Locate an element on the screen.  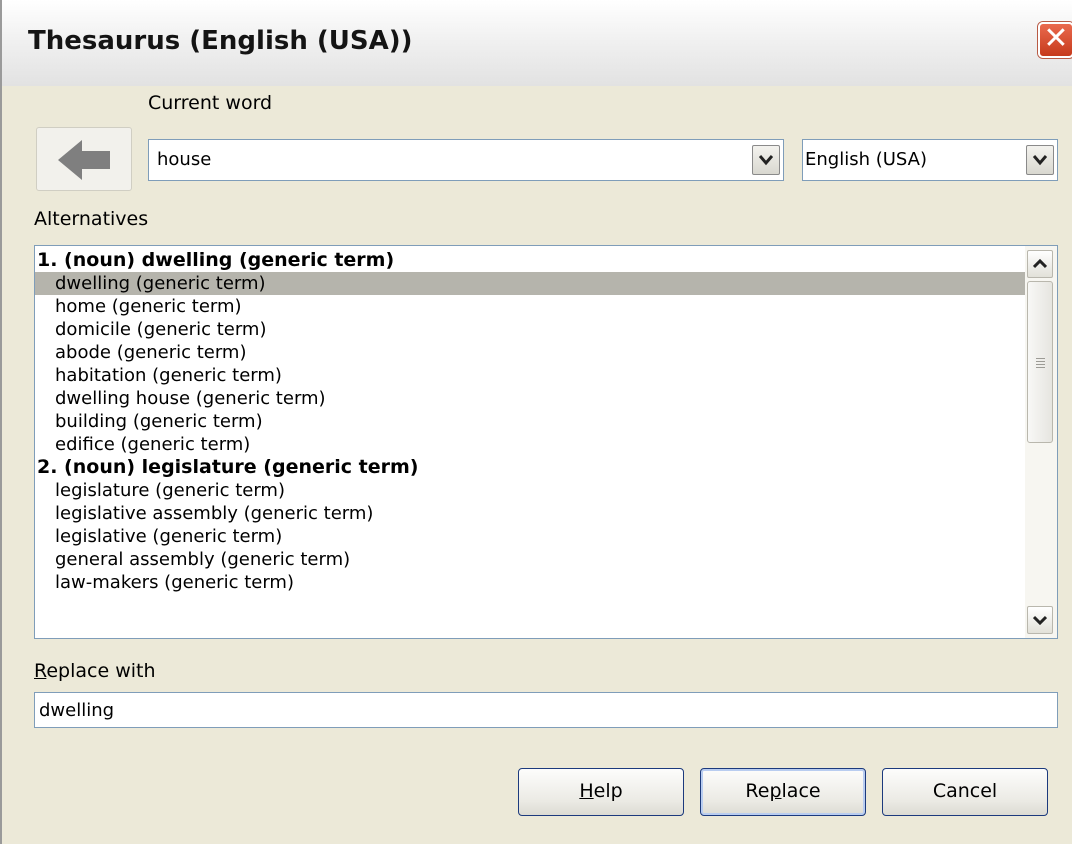
alternative-item: legislative assembly (generic term) is located at coordinates (530, 513).